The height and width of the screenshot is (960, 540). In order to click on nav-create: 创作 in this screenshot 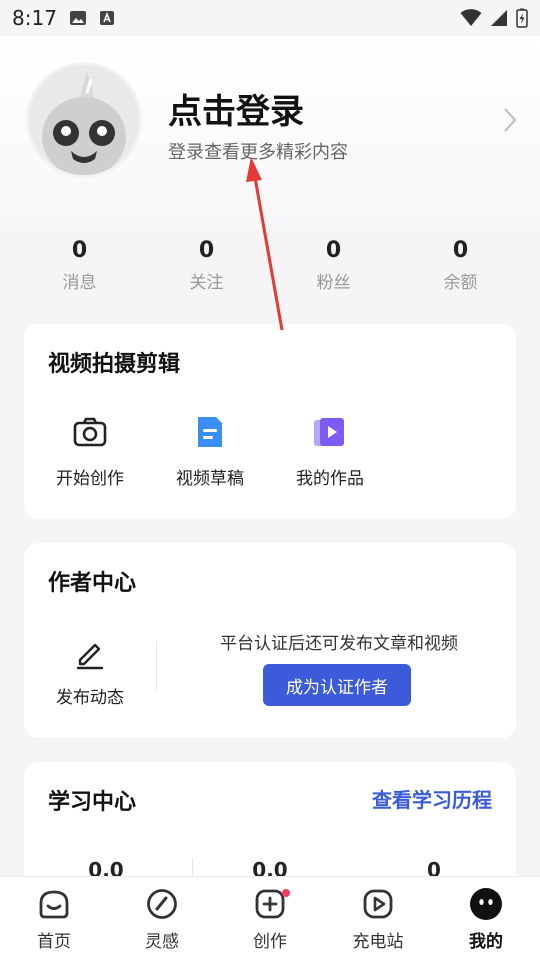, I will do `click(270, 918)`.